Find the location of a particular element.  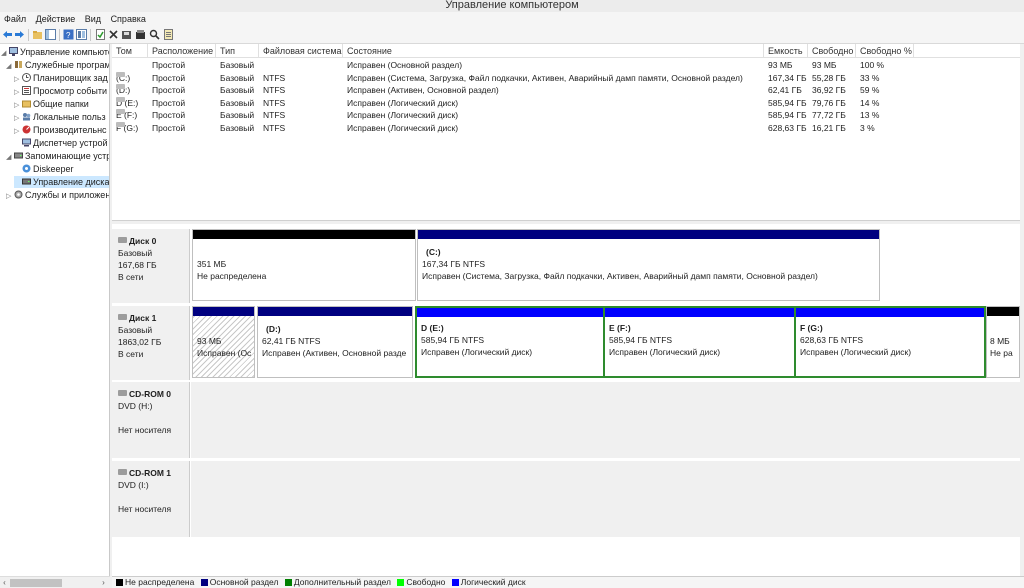

disk-type: Базовый is located at coordinates (135, 253).